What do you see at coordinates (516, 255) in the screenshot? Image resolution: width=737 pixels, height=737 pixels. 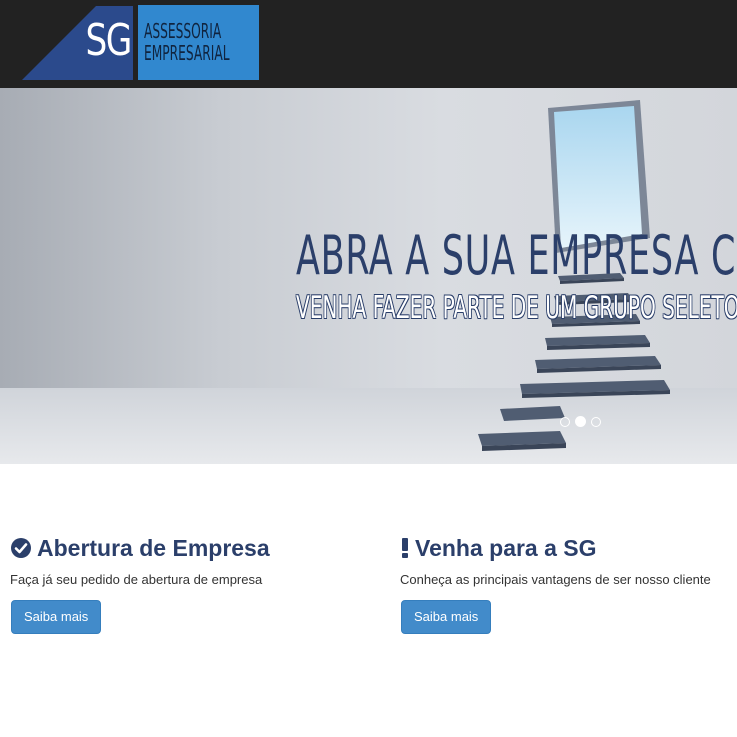 I see `hero-title: ABRA A SUA EMPRESA CO` at bounding box center [516, 255].